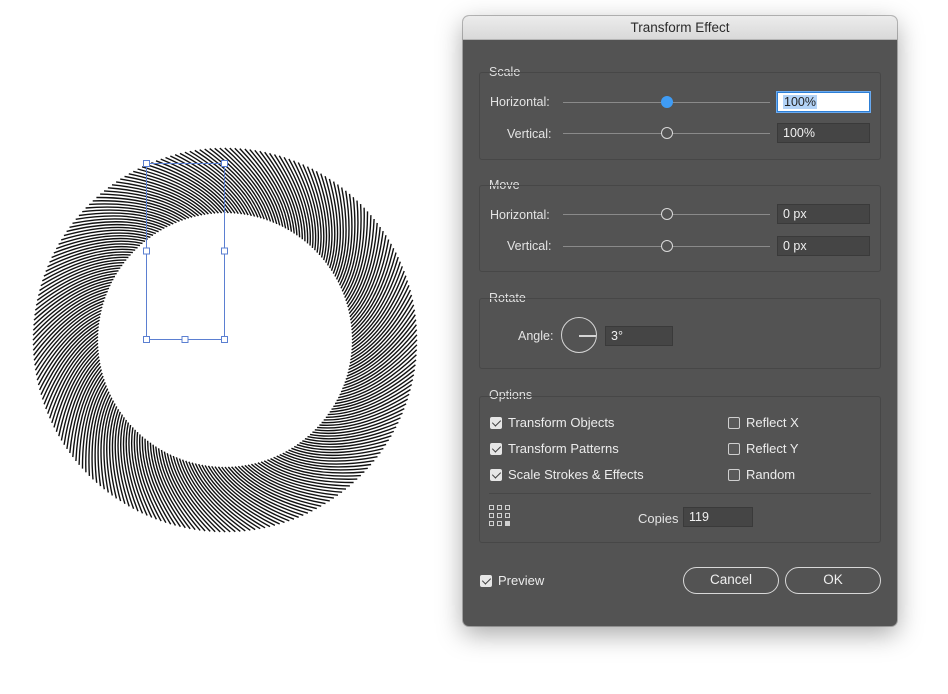 This screenshot has height=694, width=948. Describe the element at coordinates (658, 518) in the screenshot. I see `copies-label: Copies` at that location.